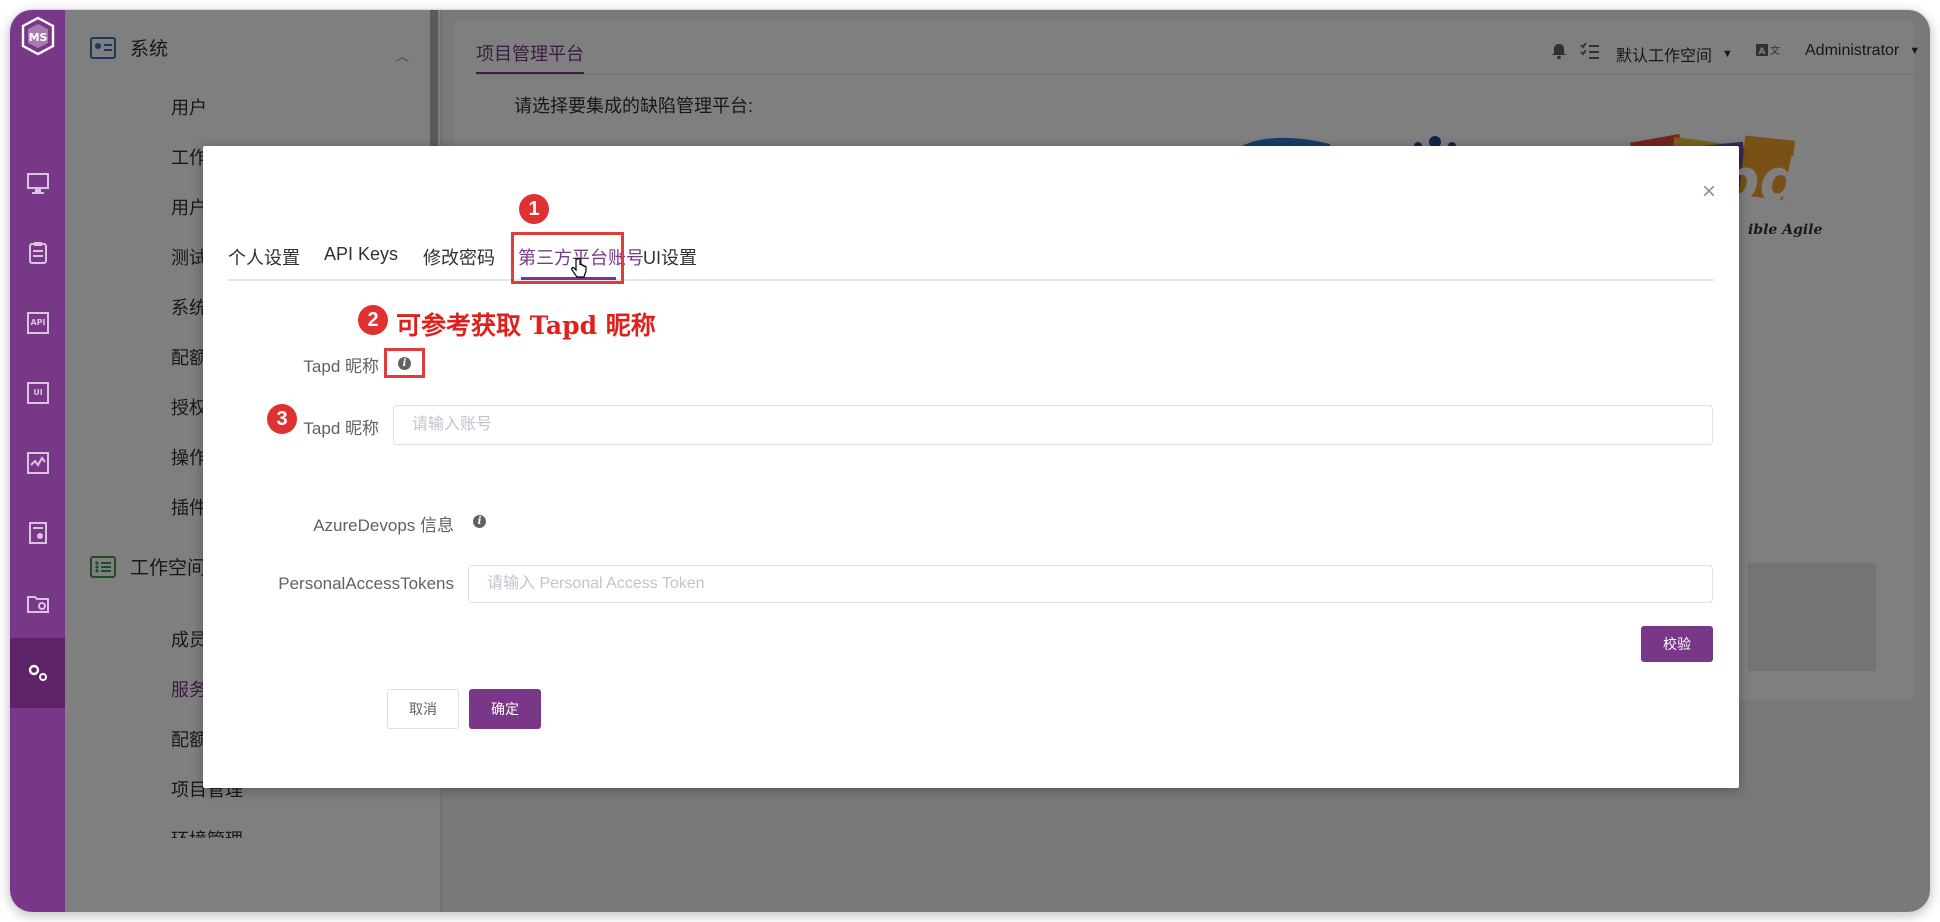 The height and width of the screenshot is (922, 1940). I want to click on personal-access-tokens-label: PersonalAccessTokens, so click(366, 583).